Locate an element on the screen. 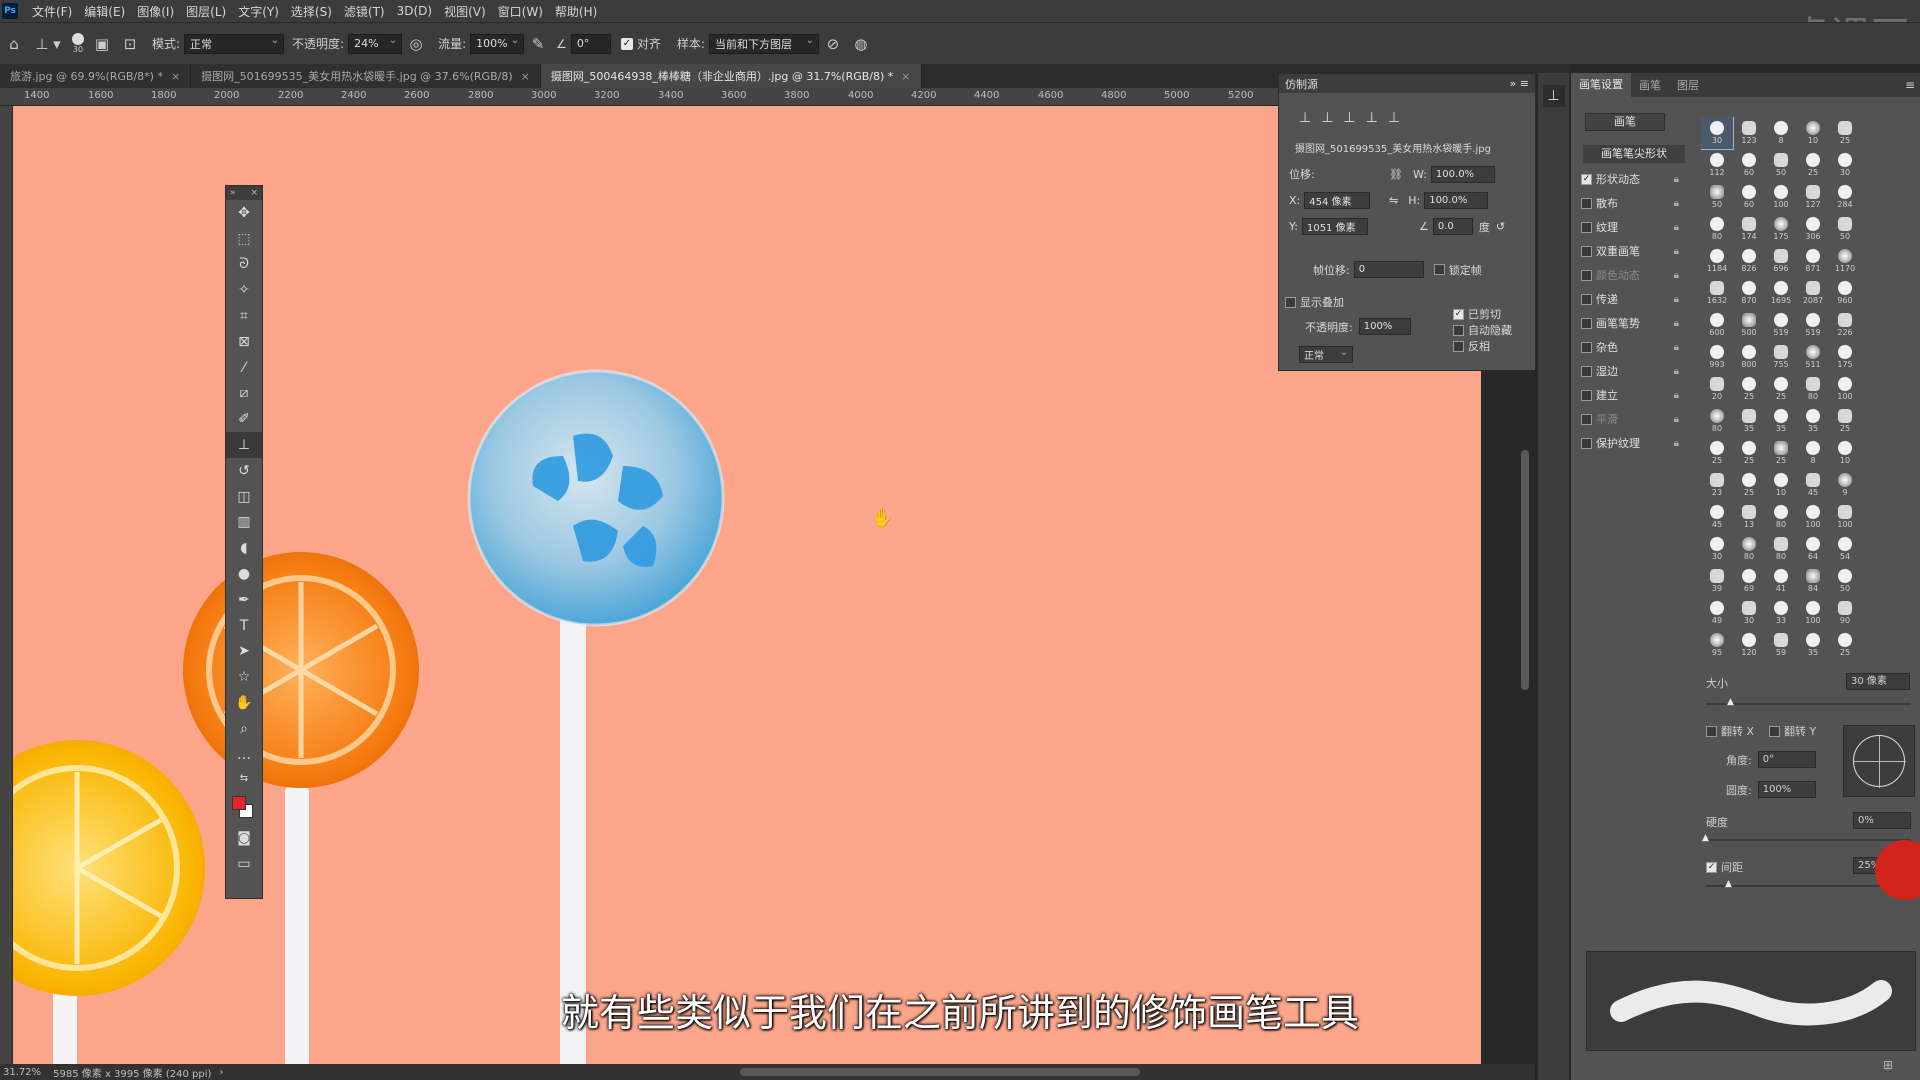 This screenshot has height=1080, width=1920. brush-tip-preset: 49 is located at coordinates (1717, 613).